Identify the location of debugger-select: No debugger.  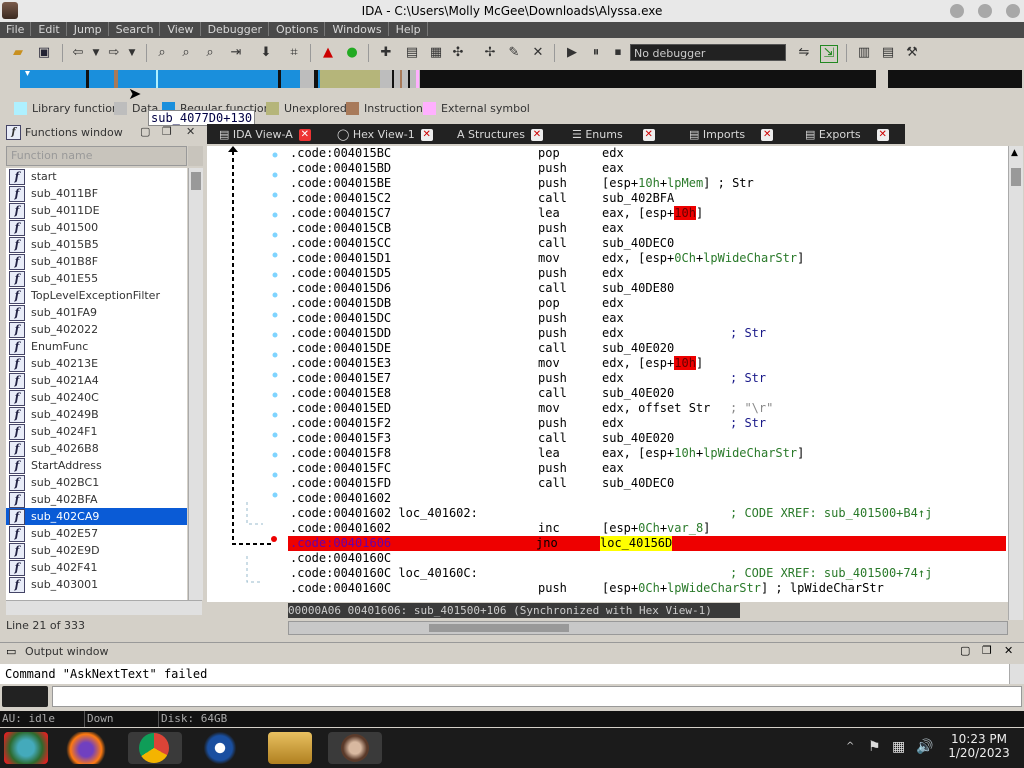
(708, 52).